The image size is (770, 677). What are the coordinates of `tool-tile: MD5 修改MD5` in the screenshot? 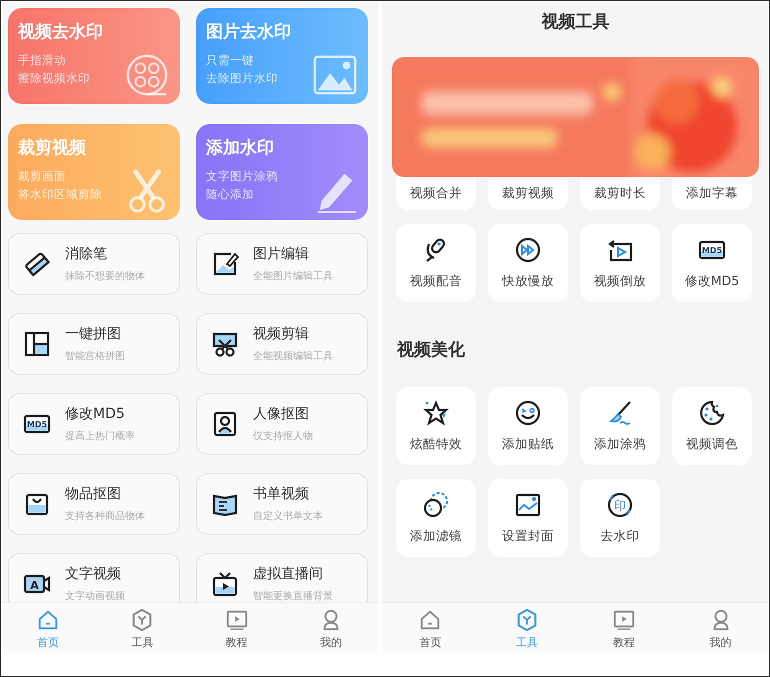 It's located at (712, 263).